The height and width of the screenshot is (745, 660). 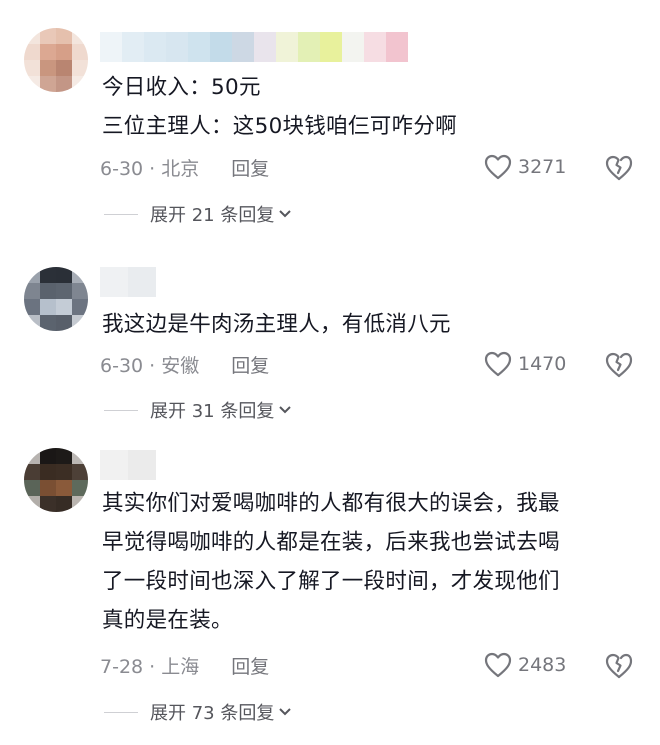 I want to click on date-location: 6-30 · 安徽, so click(x=150, y=365).